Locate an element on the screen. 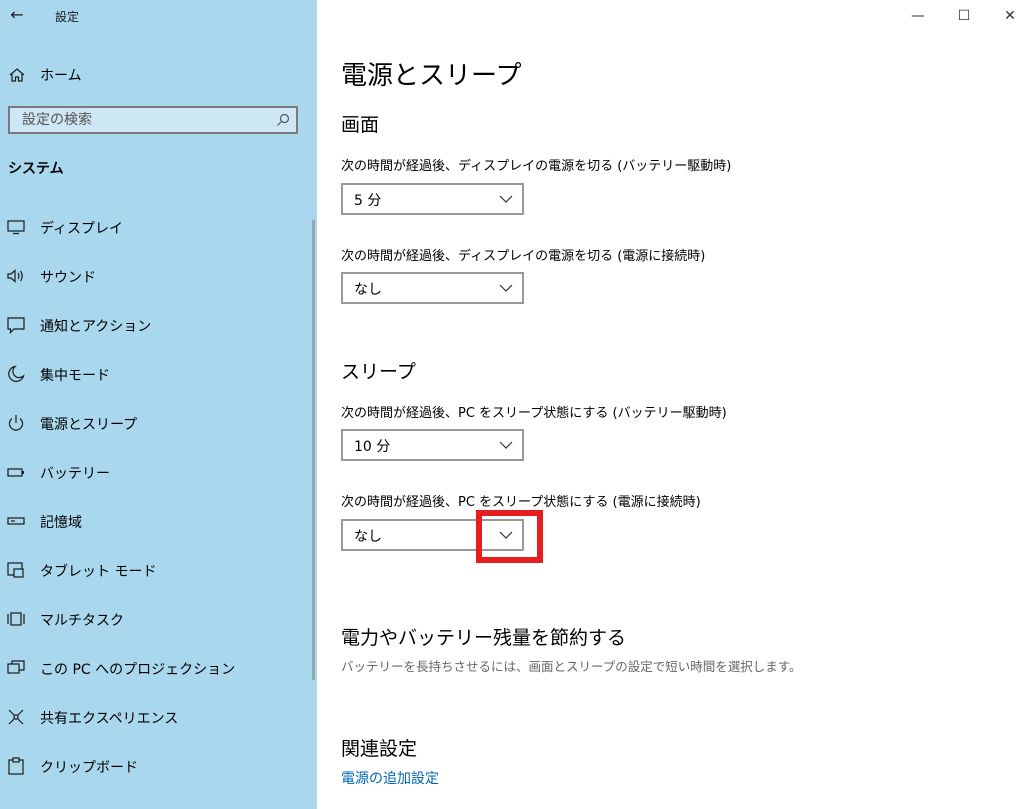 The image size is (1024, 809). speaker-icon is located at coordinates (15, 276).